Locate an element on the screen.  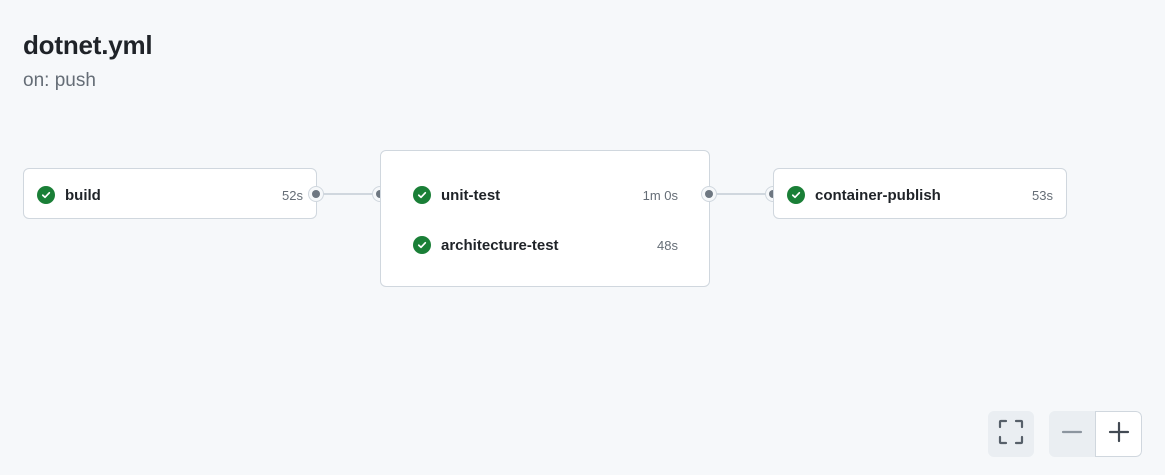
job-duration: 53s is located at coordinates (1042, 195).